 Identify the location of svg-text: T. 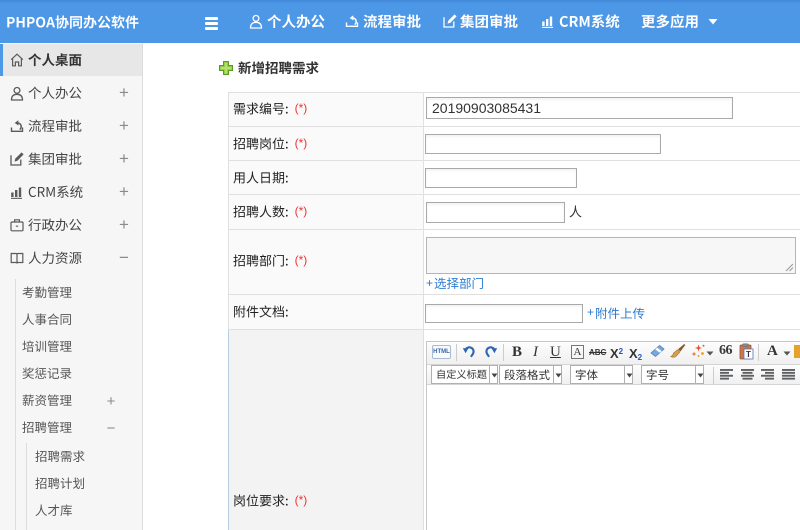
(748, 354).